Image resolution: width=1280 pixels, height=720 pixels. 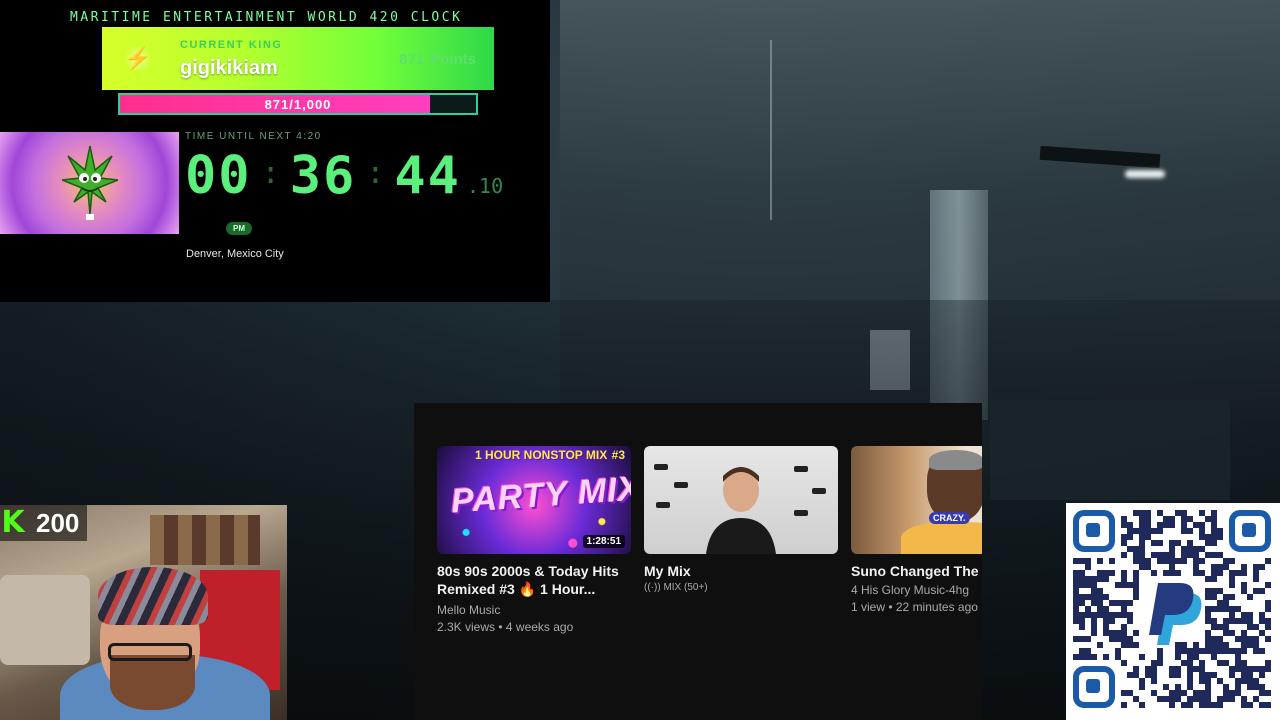 I want to click on paypal-qr-code, so click(x=1173, y=611).